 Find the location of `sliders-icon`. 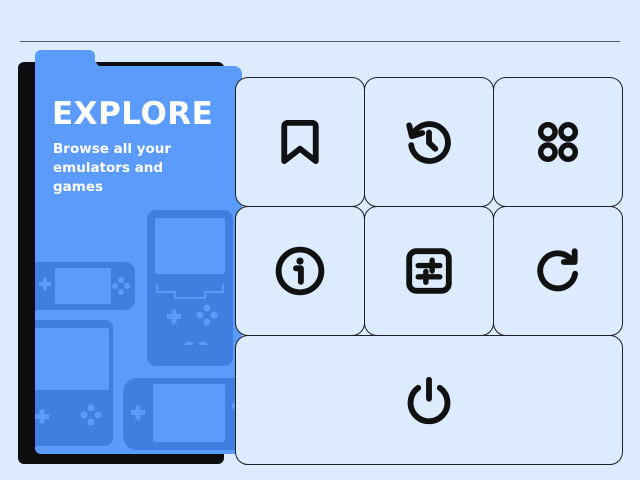

sliders-icon is located at coordinates (429, 271).